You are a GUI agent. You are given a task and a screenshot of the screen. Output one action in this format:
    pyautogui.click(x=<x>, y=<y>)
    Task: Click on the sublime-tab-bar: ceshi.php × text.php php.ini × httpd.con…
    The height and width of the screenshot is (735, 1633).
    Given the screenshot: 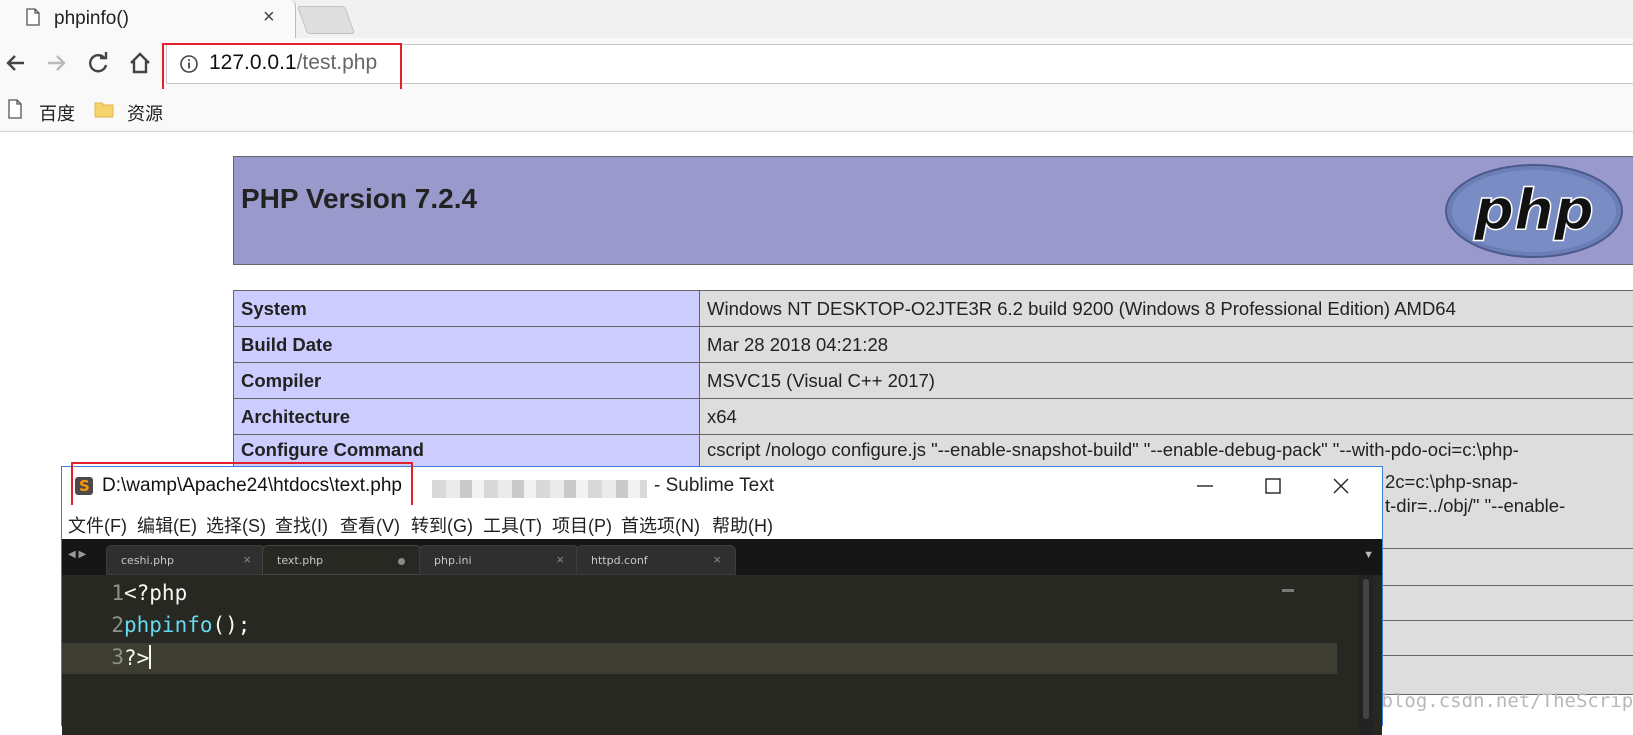 What is the action you would take?
    pyautogui.click(x=722, y=557)
    